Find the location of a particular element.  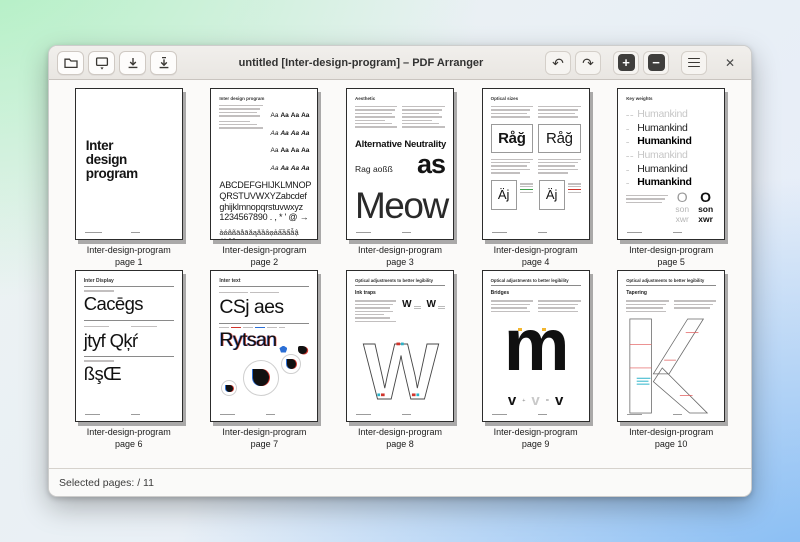

redo-icon: ↷ is located at coordinates (588, 62).